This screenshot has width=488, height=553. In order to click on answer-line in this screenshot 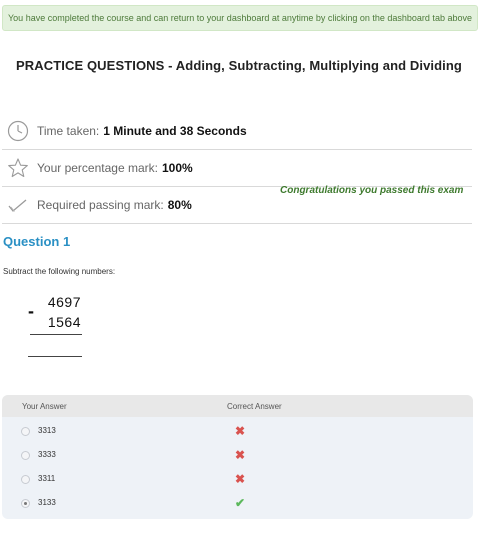, I will do `click(55, 356)`.